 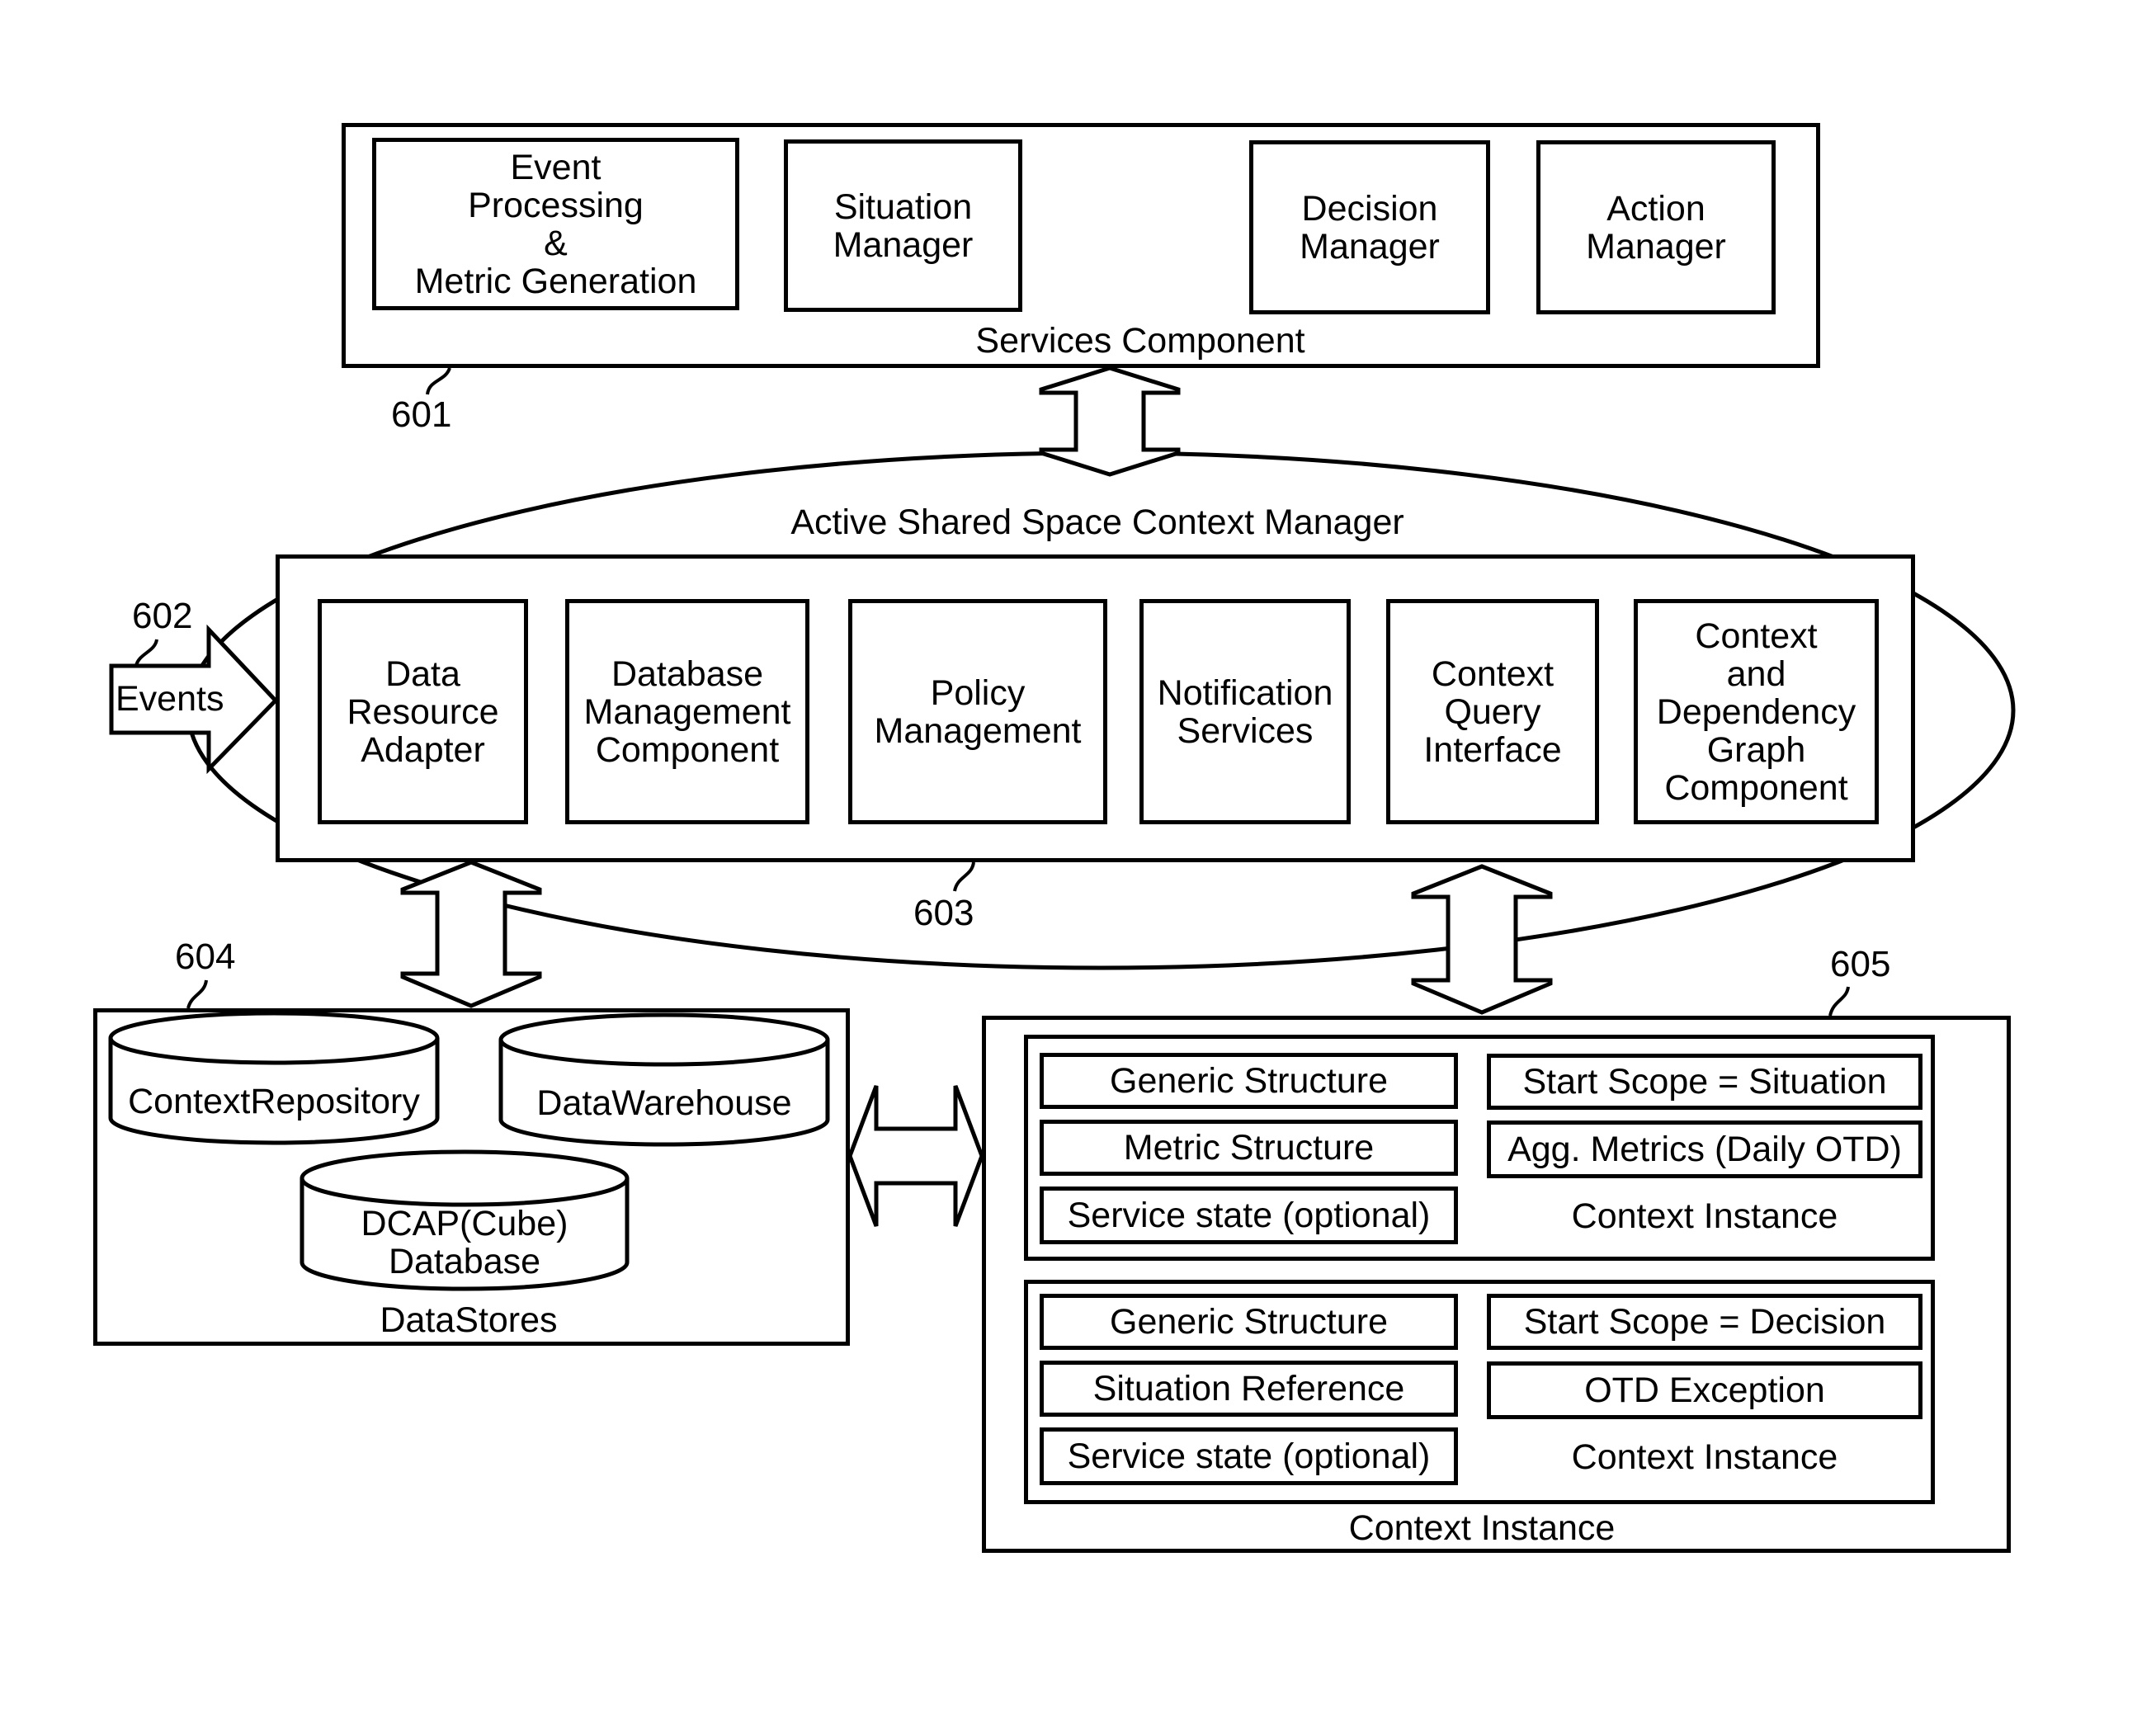 I want to click on context-repository-cylinder, so click(x=274, y=1078).